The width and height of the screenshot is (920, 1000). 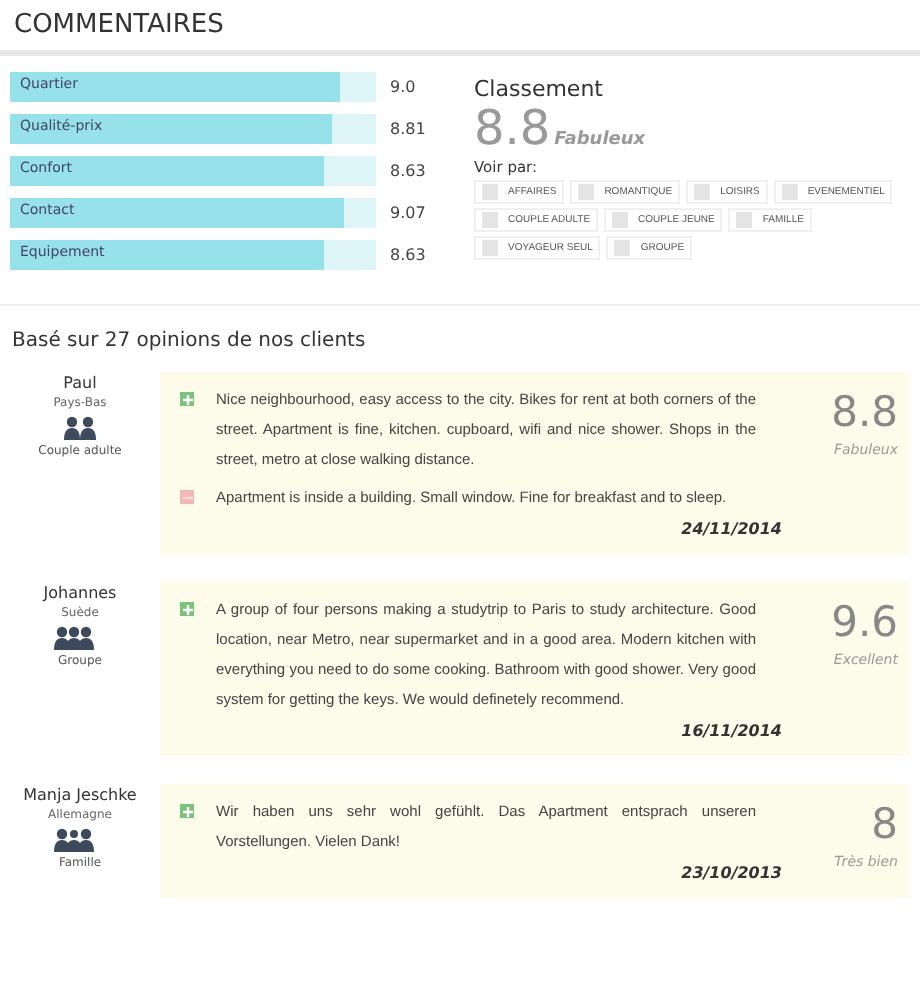 What do you see at coordinates (403, 87) in the screenshot?
I see `score-value: 9.0` at bounding box center [403, 87].